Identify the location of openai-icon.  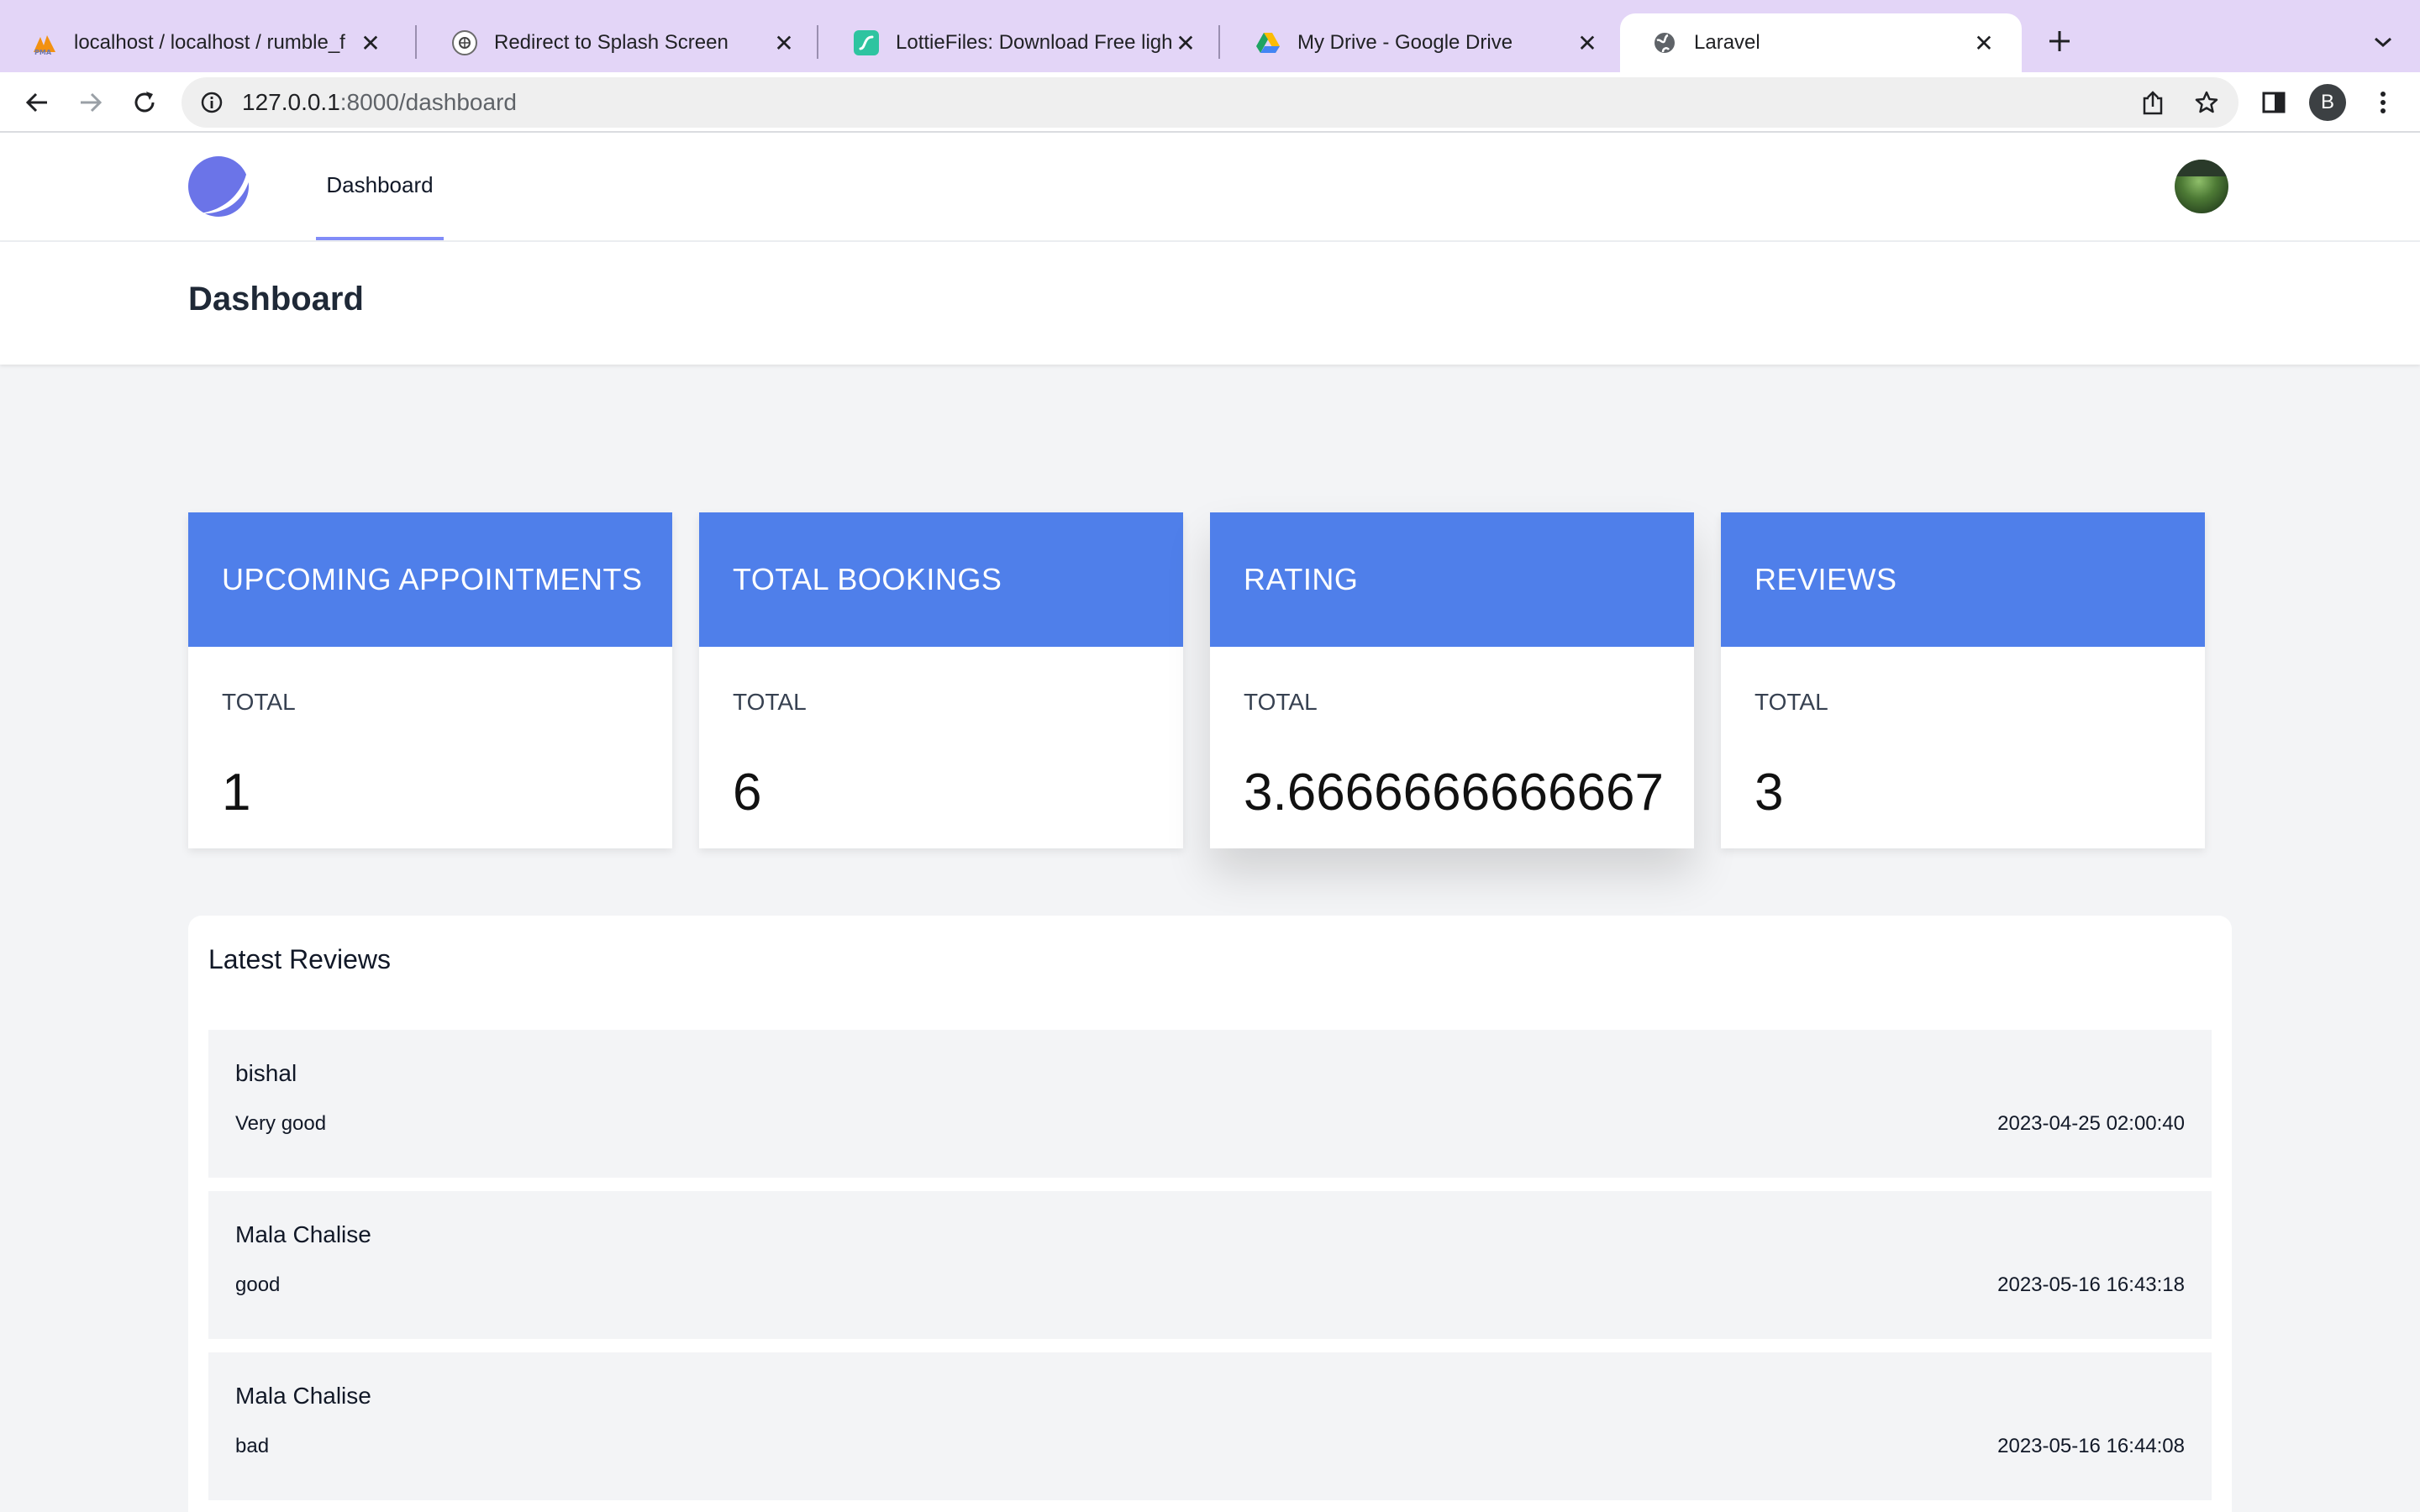
(465, 42).